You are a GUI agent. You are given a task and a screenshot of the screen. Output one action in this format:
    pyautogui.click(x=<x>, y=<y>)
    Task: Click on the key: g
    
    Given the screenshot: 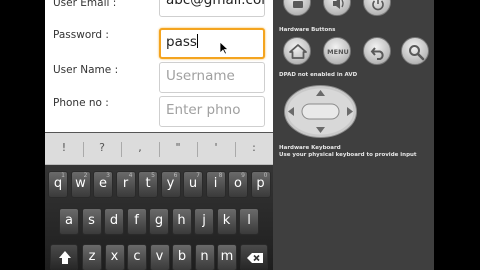 What is the action you would take?
    pyautogui.click(x=159, y=221)
    